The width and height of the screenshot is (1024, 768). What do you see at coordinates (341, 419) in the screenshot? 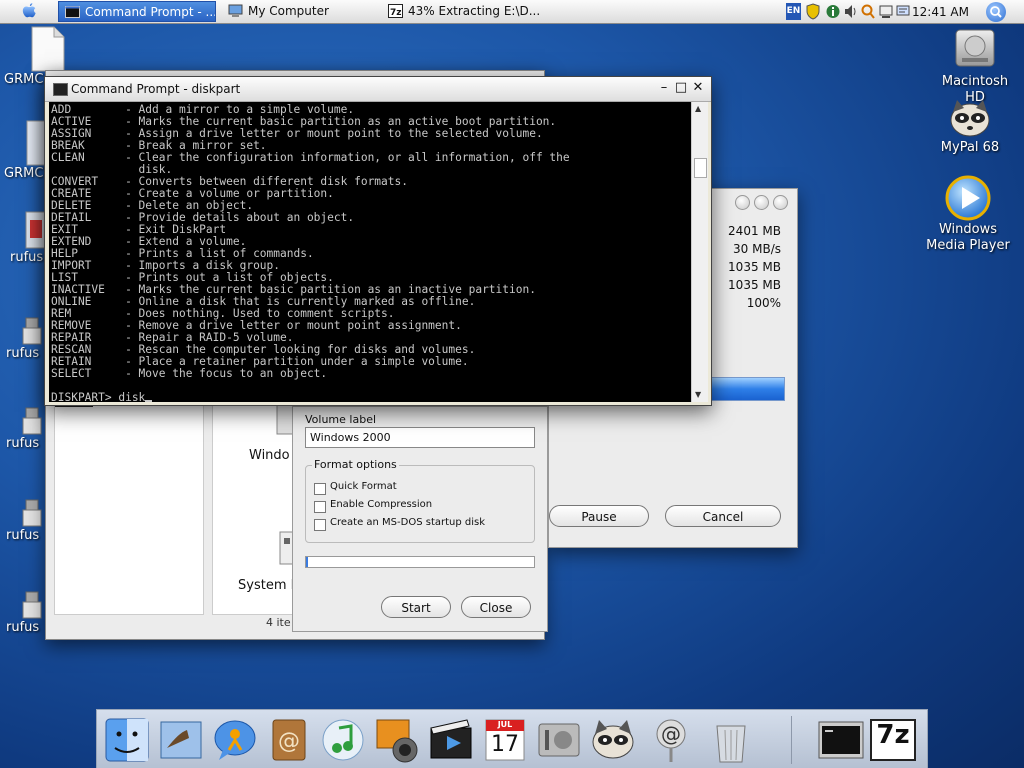
I see `volume-label-title: Volume label` at bounding box center [341, 419].